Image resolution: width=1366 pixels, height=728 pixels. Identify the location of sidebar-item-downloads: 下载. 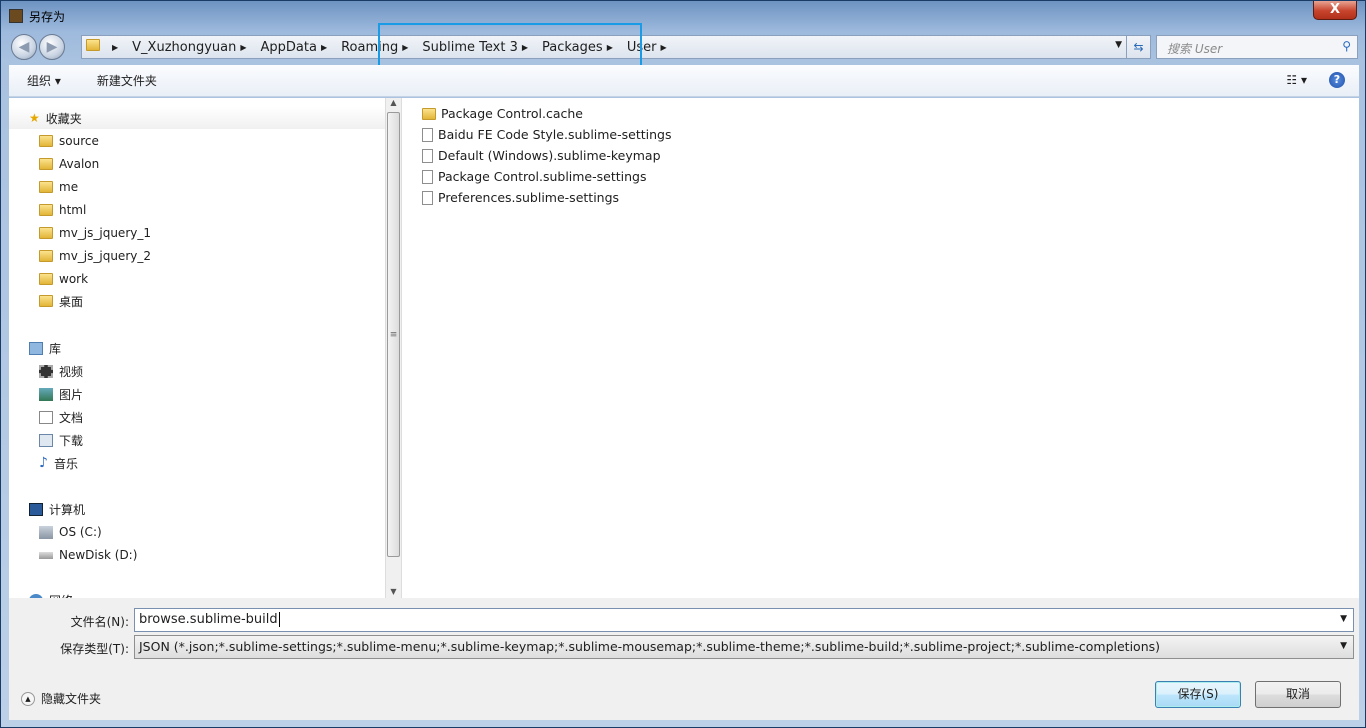
(197, 440).